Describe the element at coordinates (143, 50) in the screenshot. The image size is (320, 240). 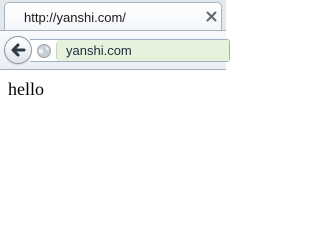
I see `url-field: yanshi.com` at that location.